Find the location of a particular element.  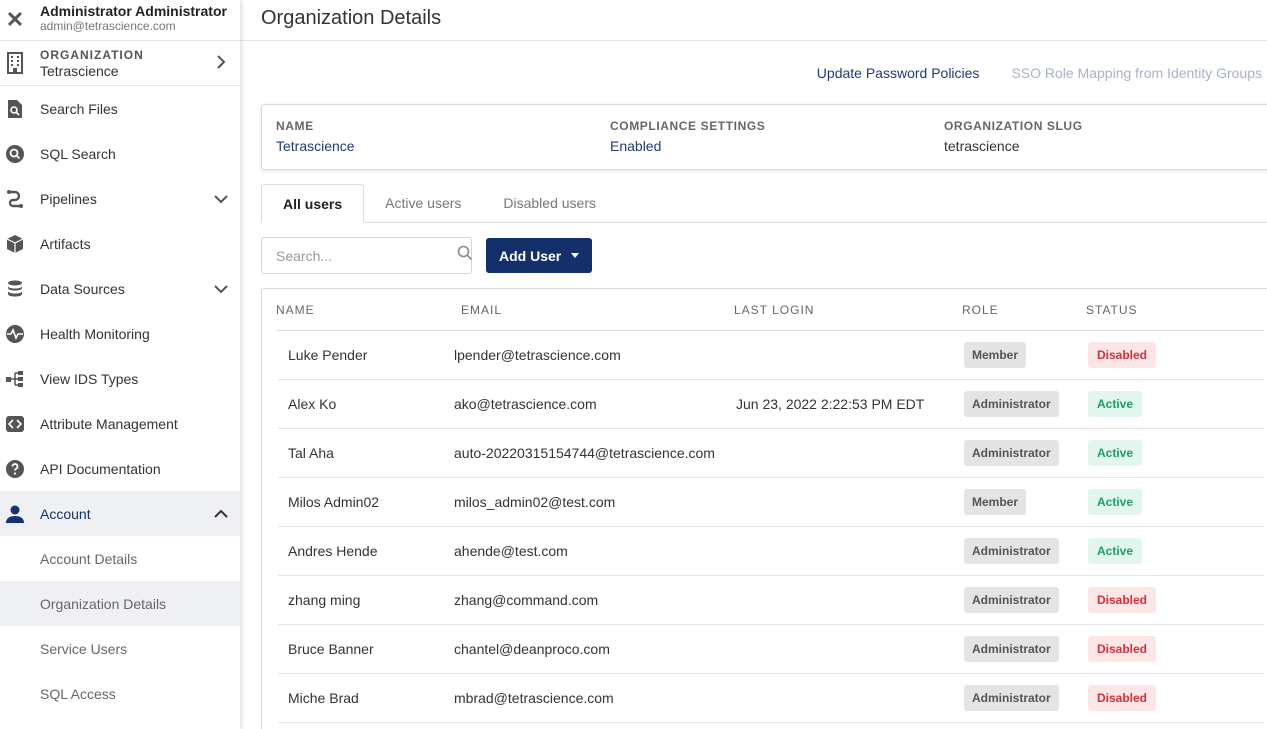

sidebar-item-artifacts: Artifacts is located at coordinates (120, 243).